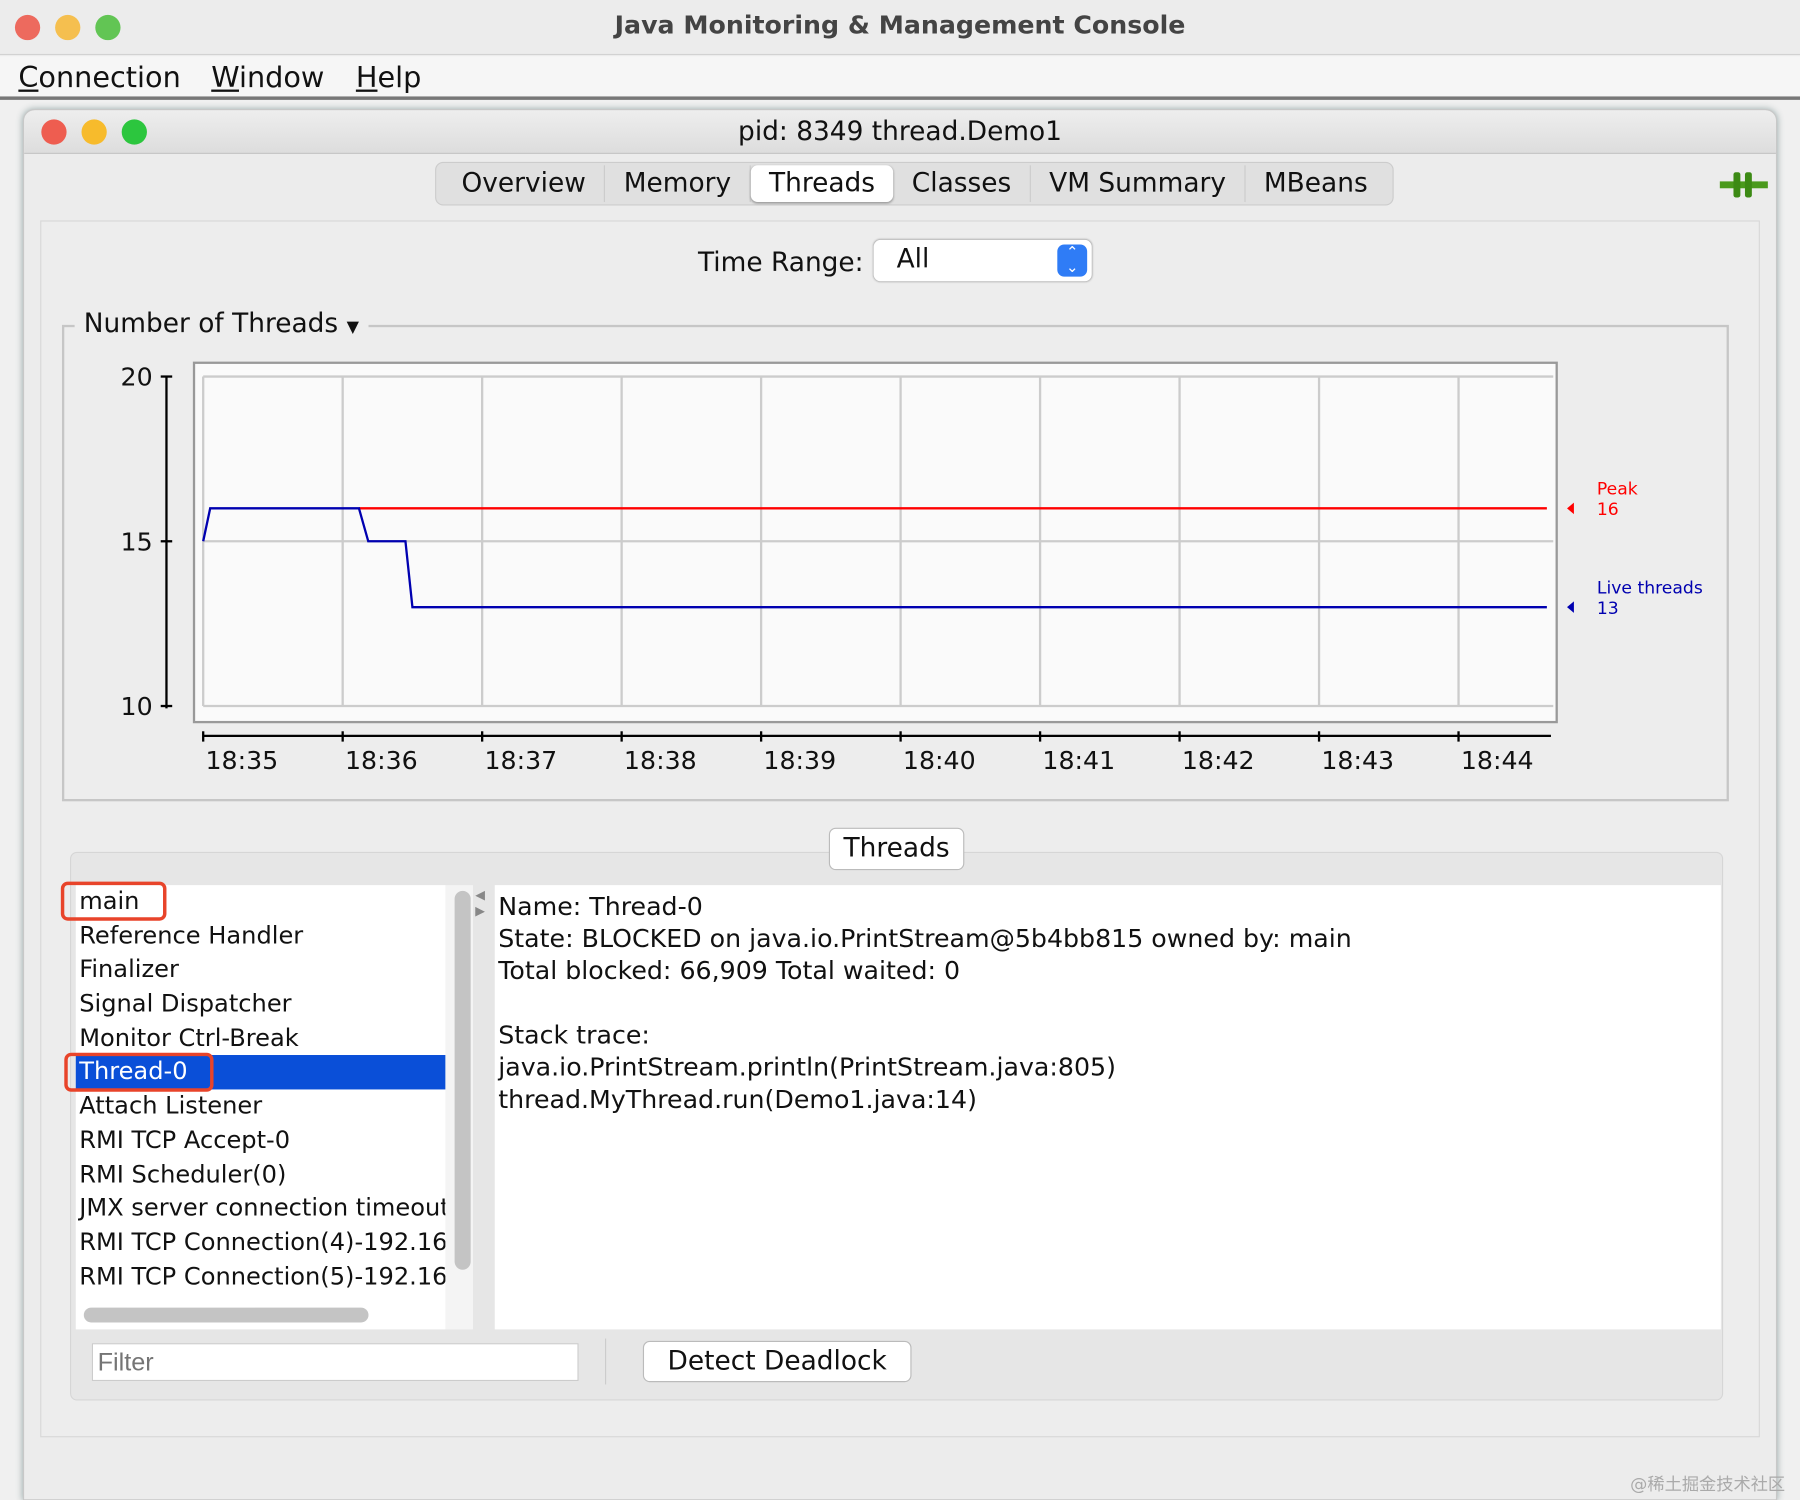 This screenshot has width=1800, height=1500. What do you see at coordinates (137, 541) in the screenshot?
I see `y-tick-label: 15` at bounding box center [137, 541].